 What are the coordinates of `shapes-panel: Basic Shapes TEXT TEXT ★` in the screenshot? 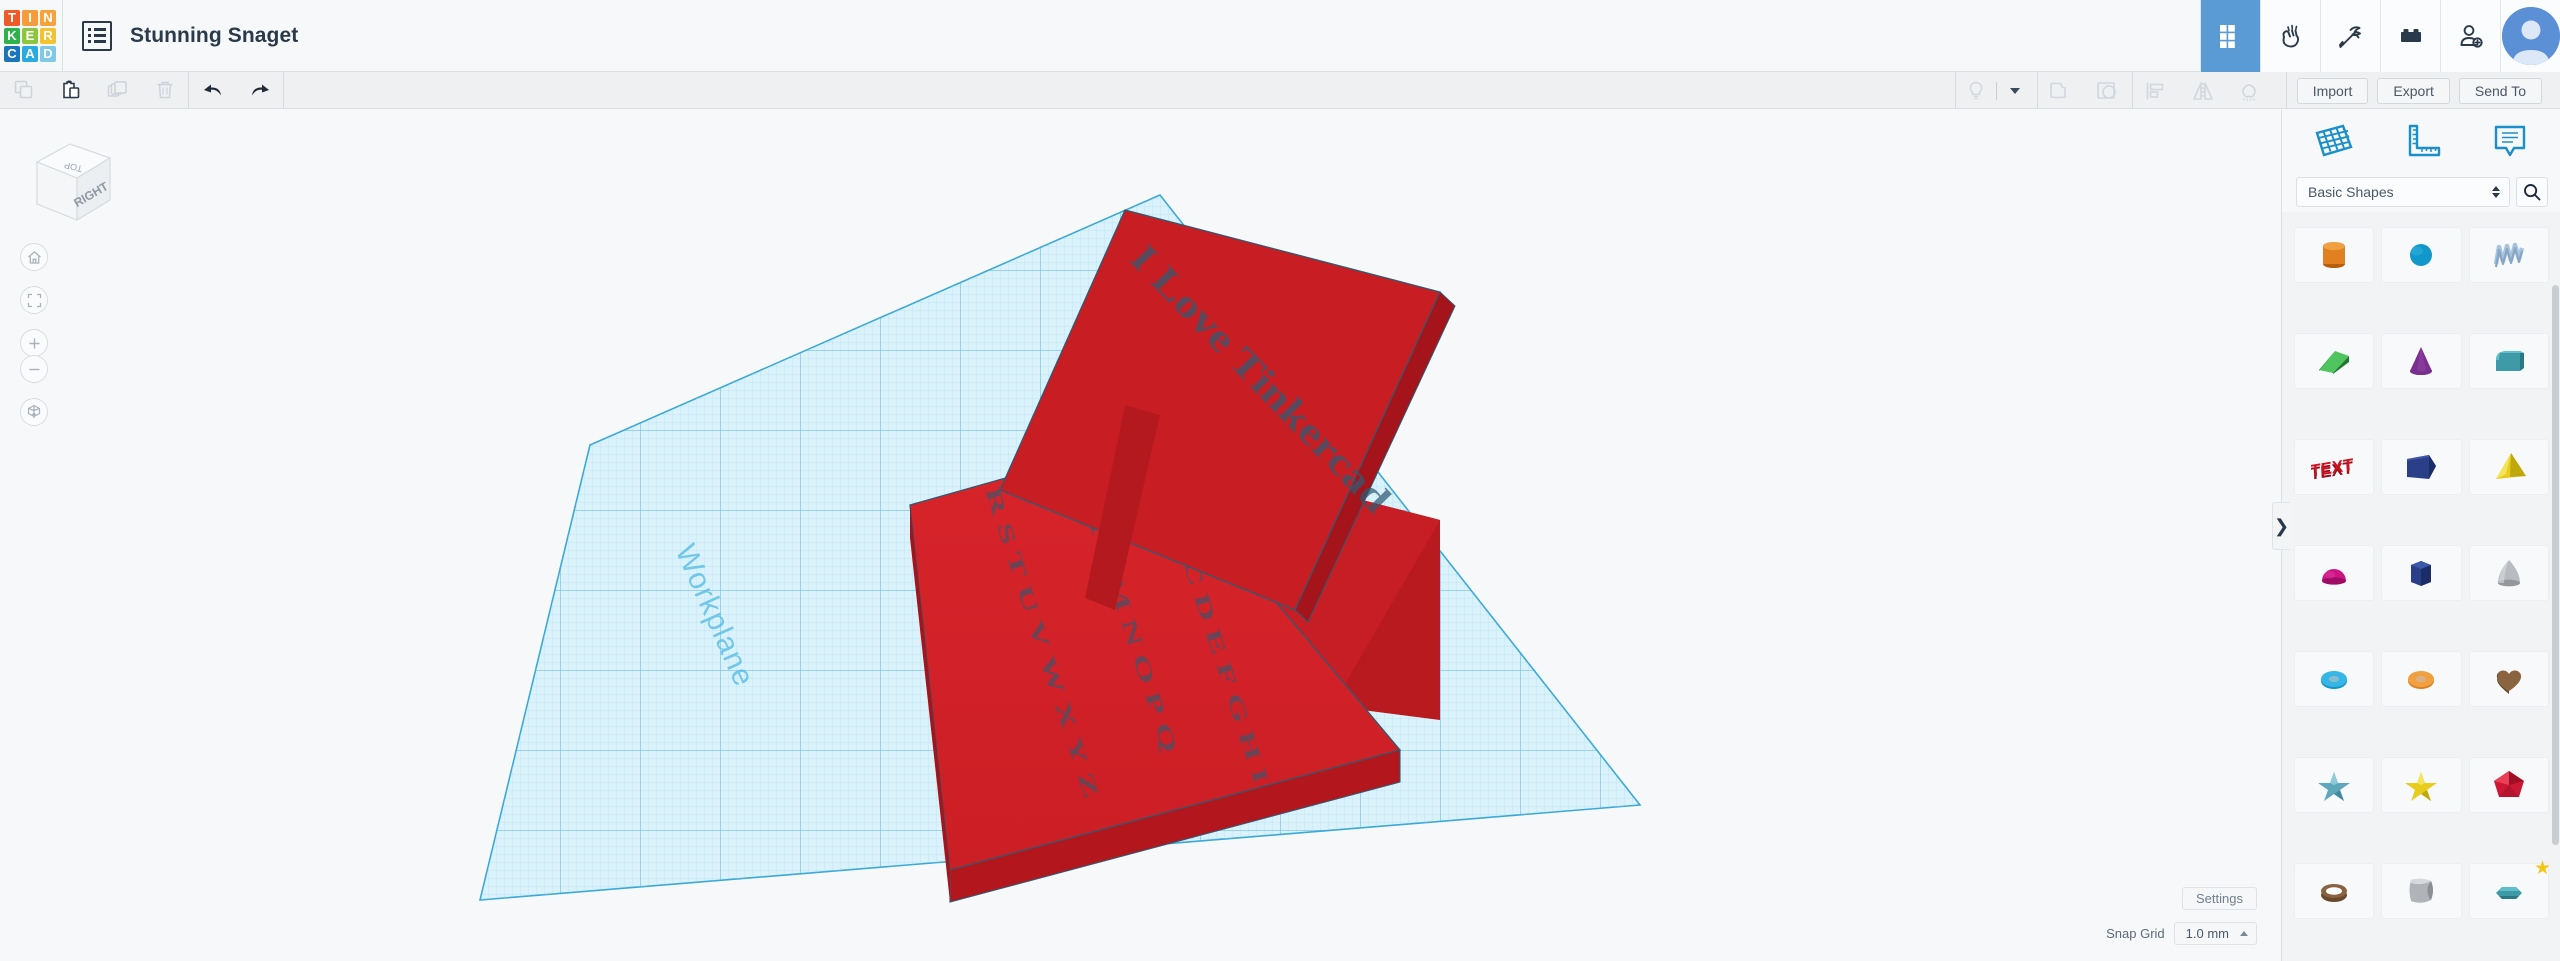 It's located at (2420, 535).